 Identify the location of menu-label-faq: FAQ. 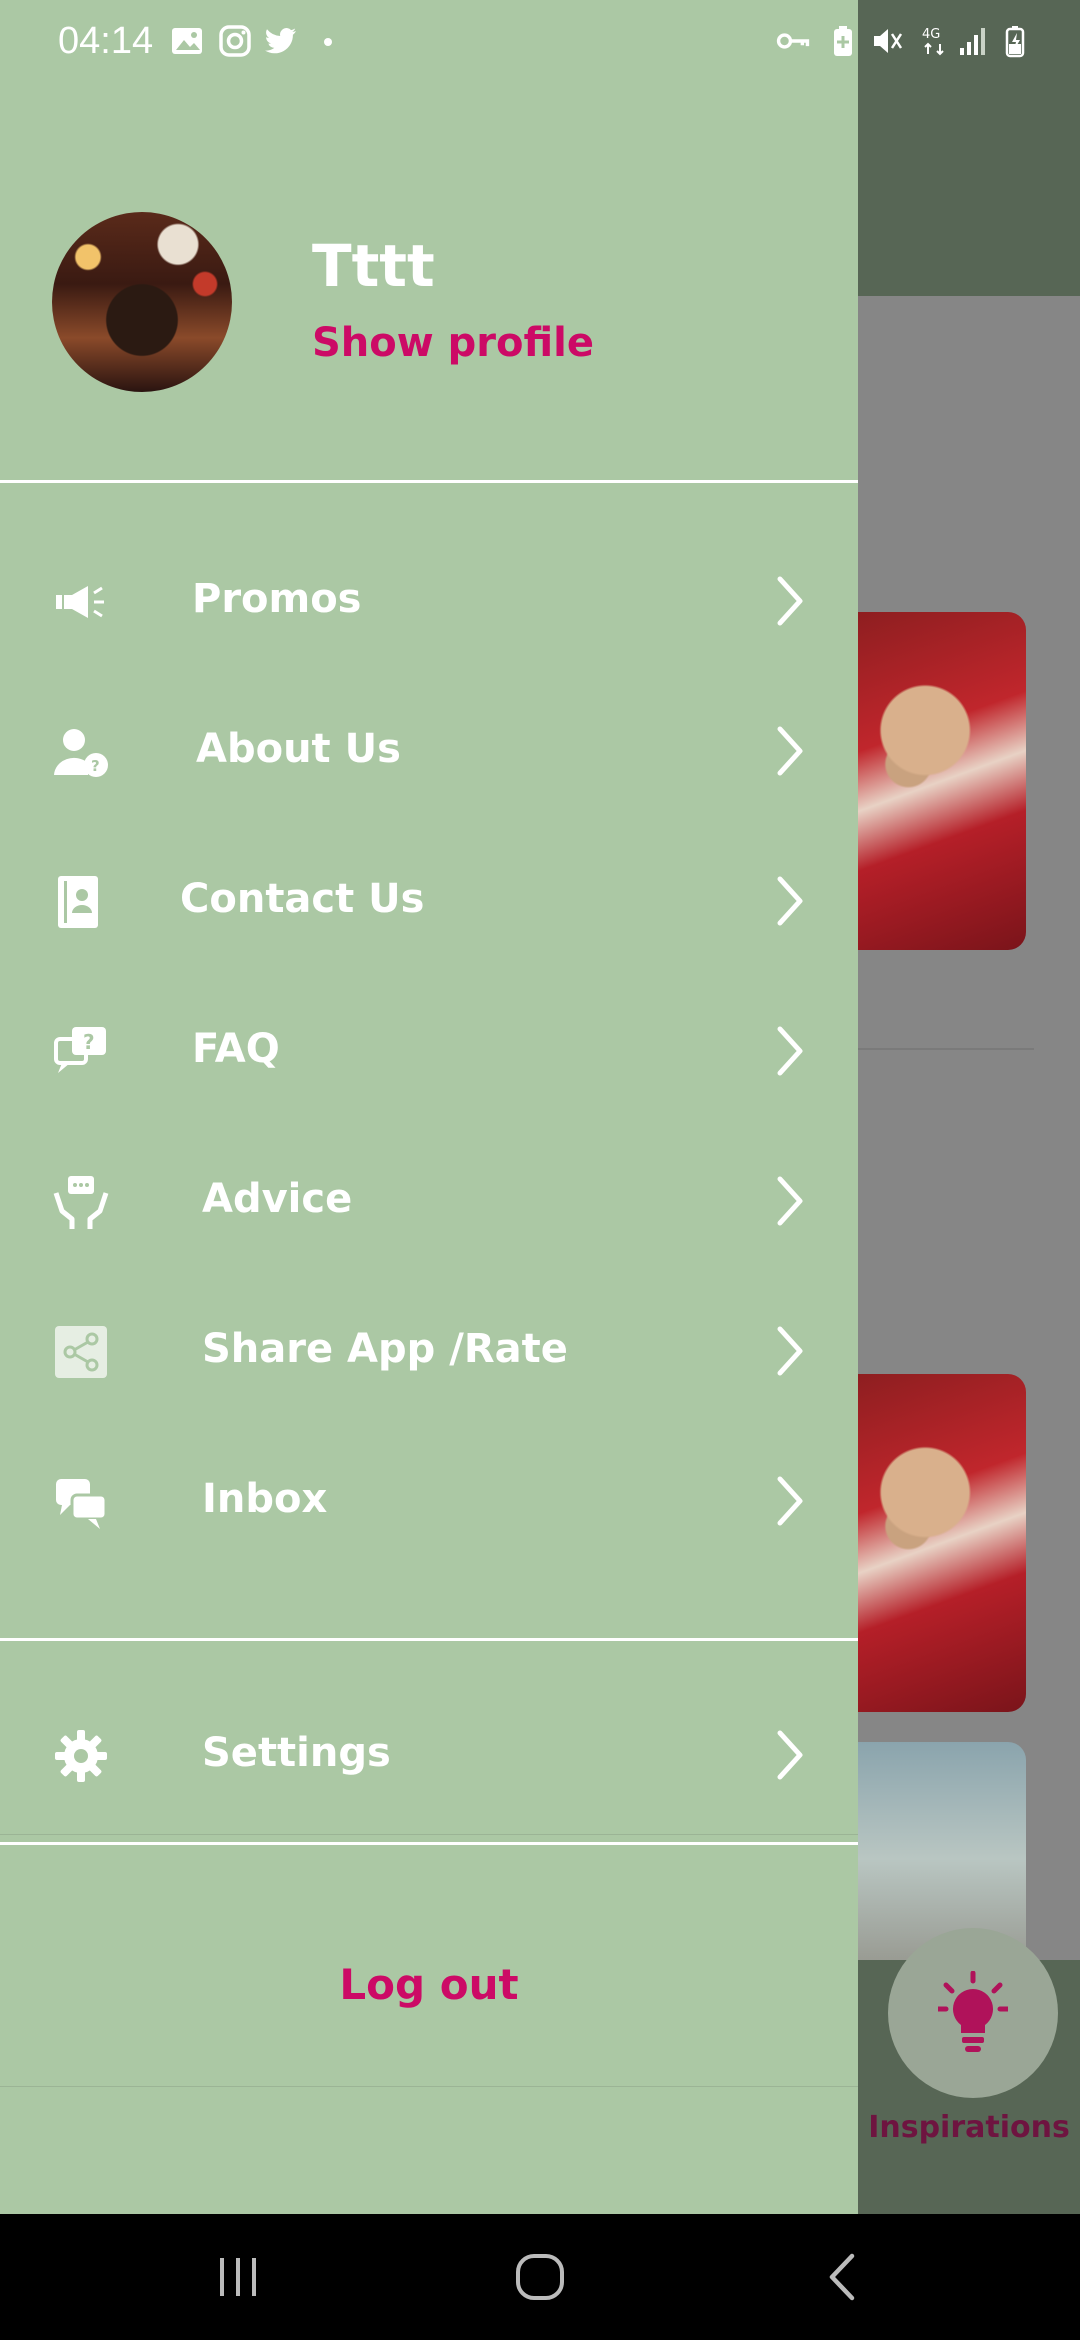
(236, 1049).